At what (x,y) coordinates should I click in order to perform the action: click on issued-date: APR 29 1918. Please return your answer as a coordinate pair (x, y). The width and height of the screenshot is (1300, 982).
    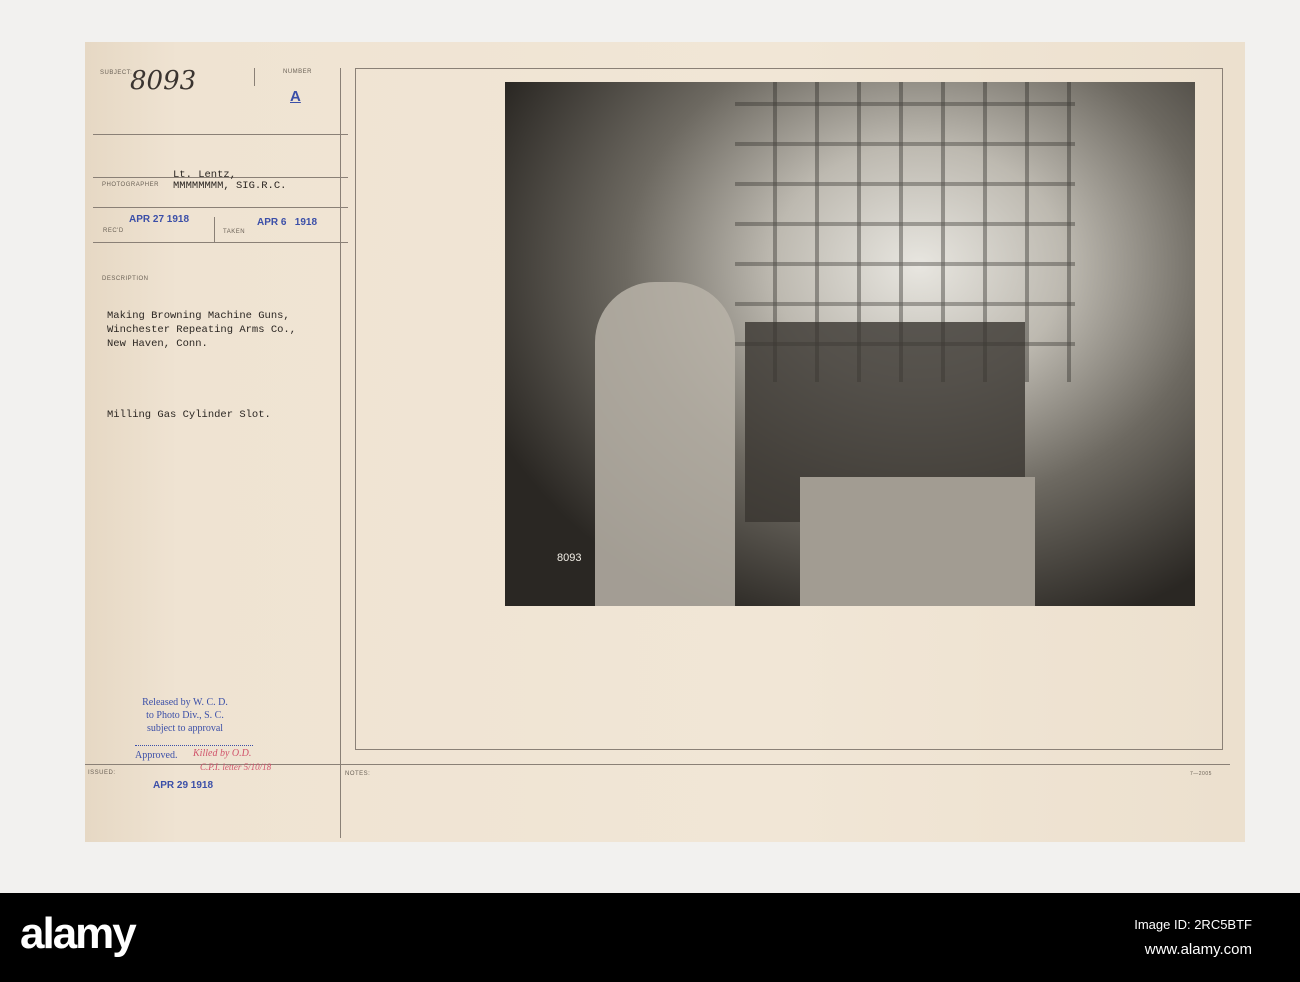
    Looking at the image, I should click on (183, 785).